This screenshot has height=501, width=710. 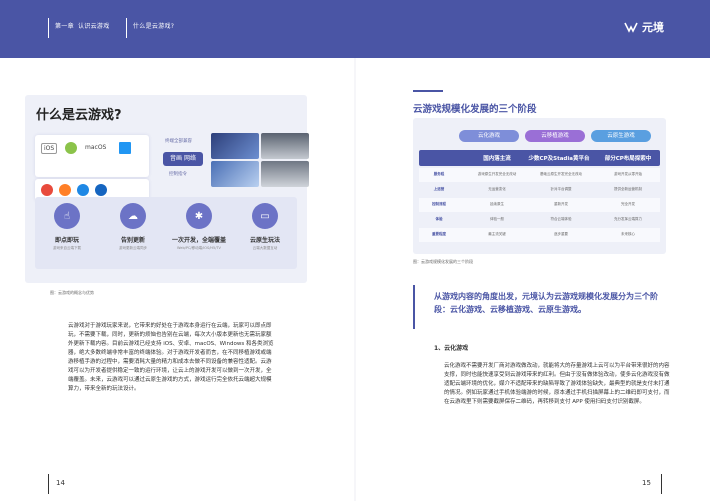 I want to click on table-cell: 重要程度, so click(x=439, y=234).